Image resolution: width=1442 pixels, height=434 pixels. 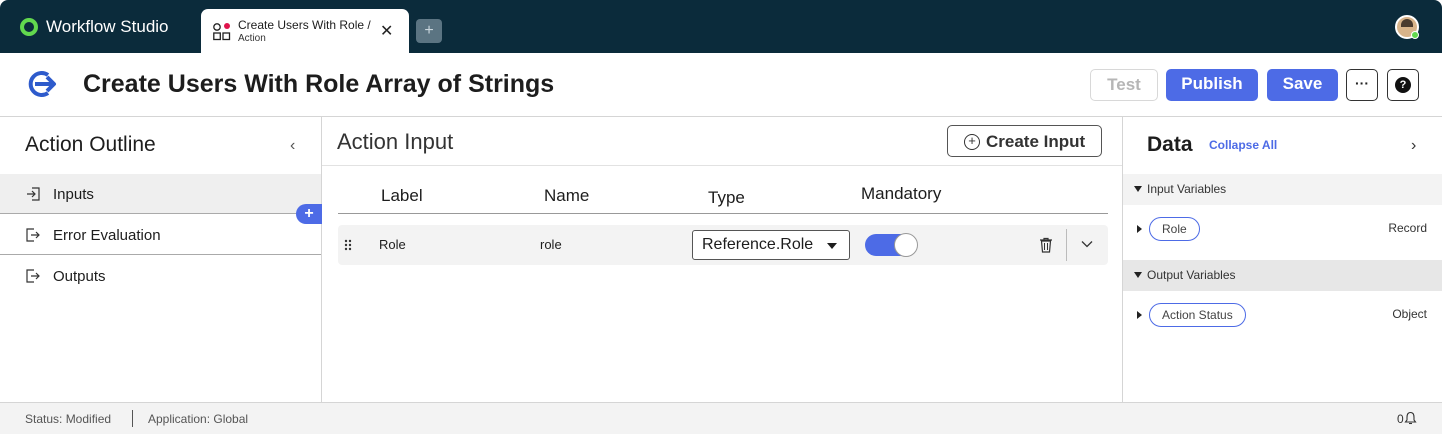 I want to click on mandatory-toggle, so click(x=891, y=245).